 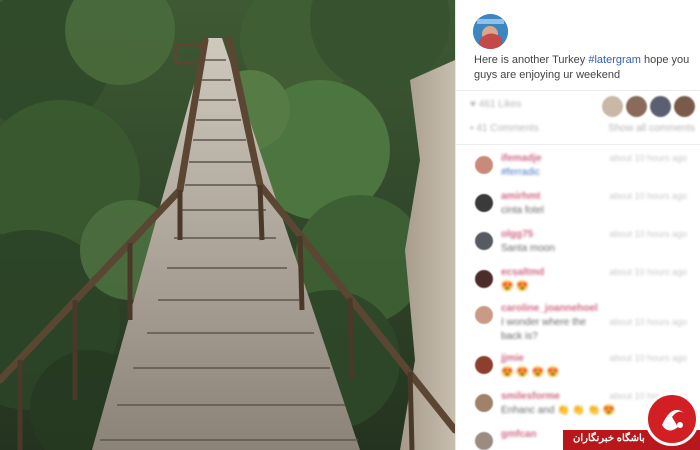 I want to click on author-avatar, so click(x=490, y=31).